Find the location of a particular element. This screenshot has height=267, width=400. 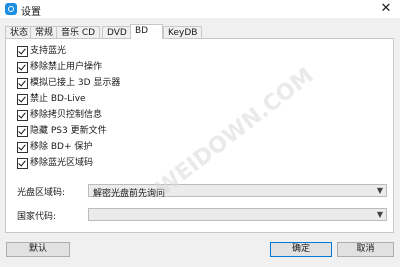

option-remove-bdplus: 移除 BD+ 保护 is located at coordinates (54, 147).